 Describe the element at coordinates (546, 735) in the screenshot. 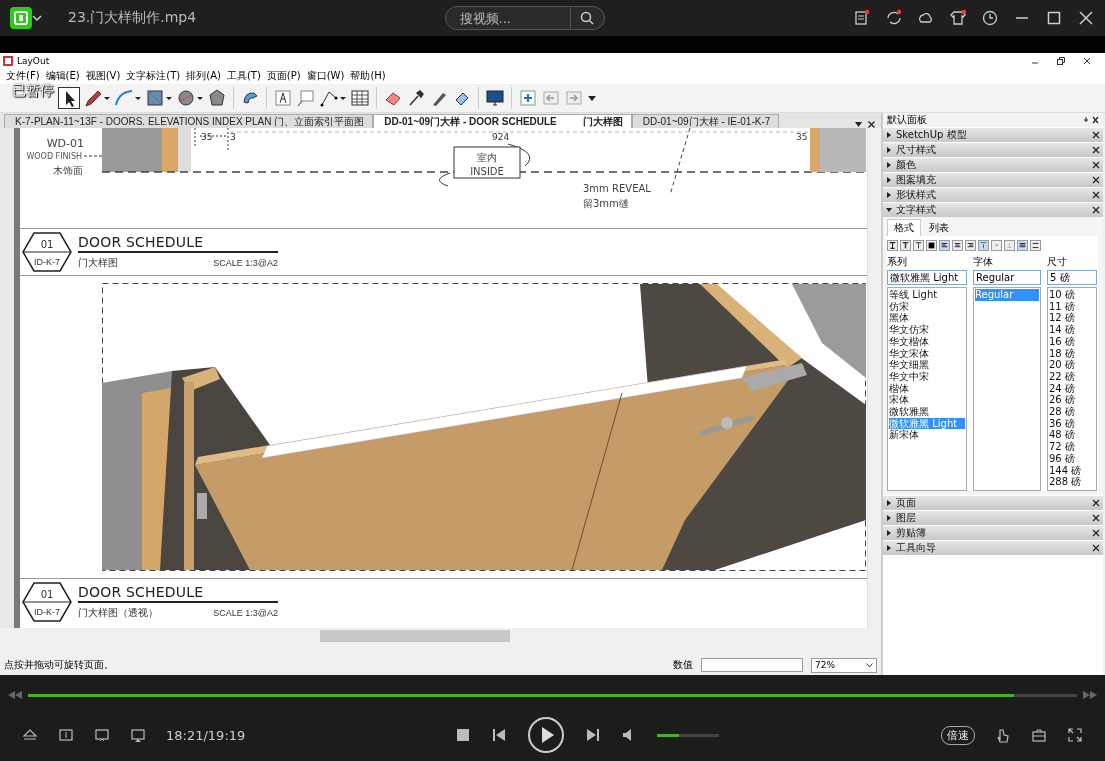

I see `play-icon` at that location.